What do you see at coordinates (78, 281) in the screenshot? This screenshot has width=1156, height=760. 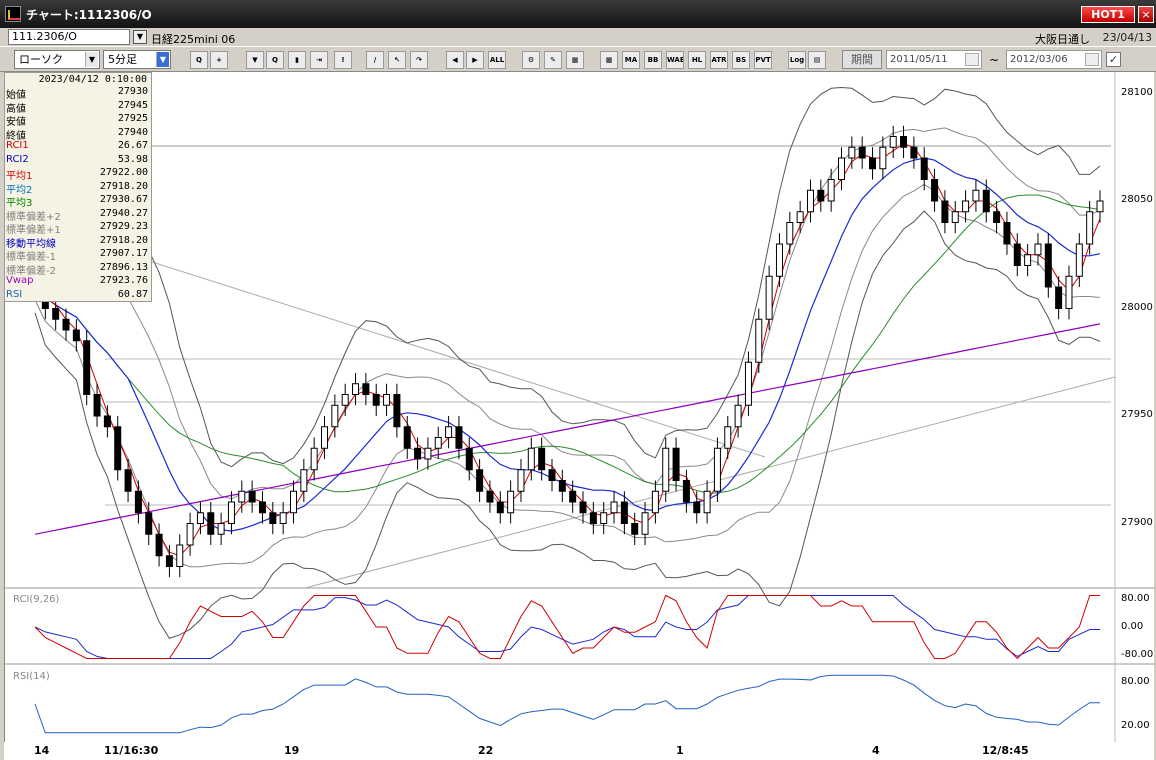 I see `panel-row: Vwap 27923.76` at bounding box center [78, 281].